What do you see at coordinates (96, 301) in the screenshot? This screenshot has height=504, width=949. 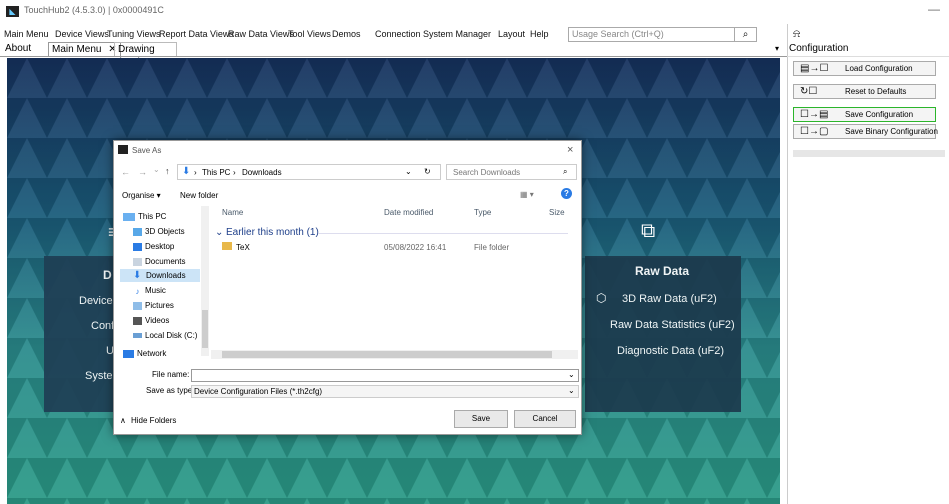 I see `device-panel-item: Device` at bounding box center [96, 301].